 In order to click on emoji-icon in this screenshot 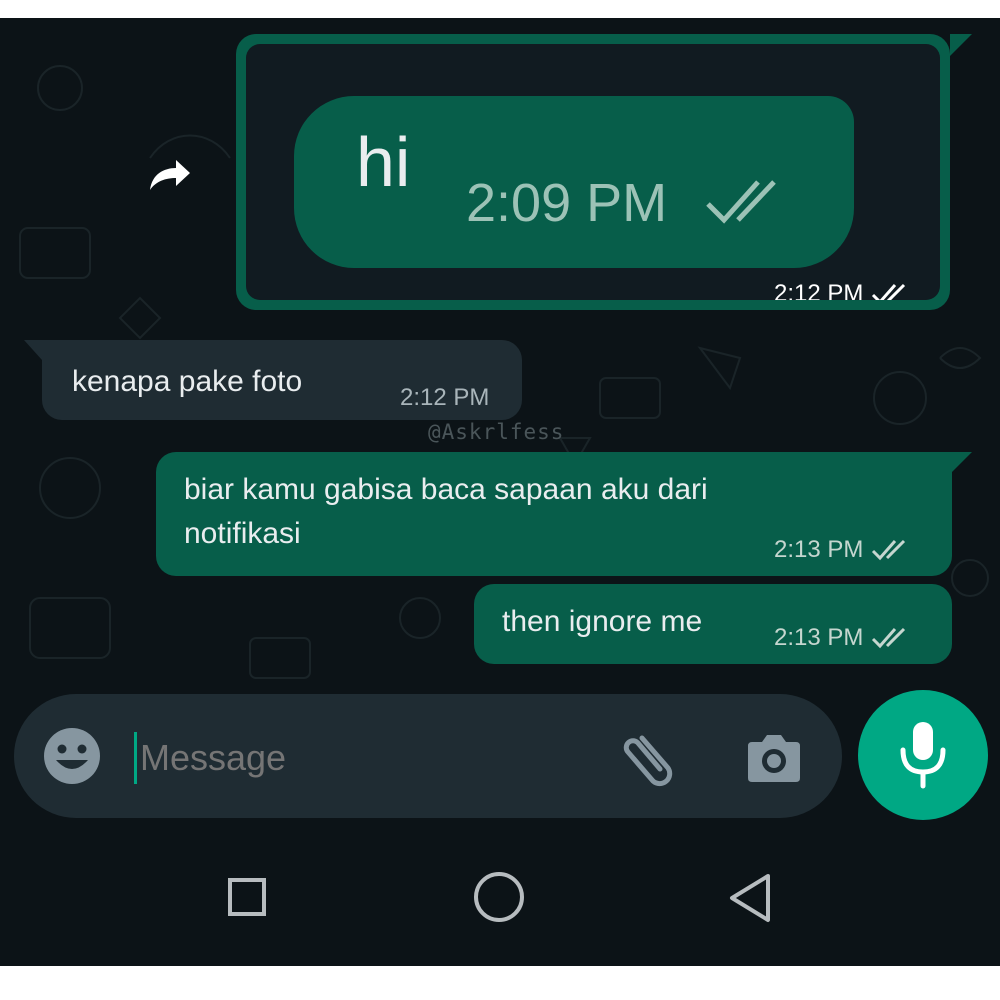, I will do `click(72, 756)`.